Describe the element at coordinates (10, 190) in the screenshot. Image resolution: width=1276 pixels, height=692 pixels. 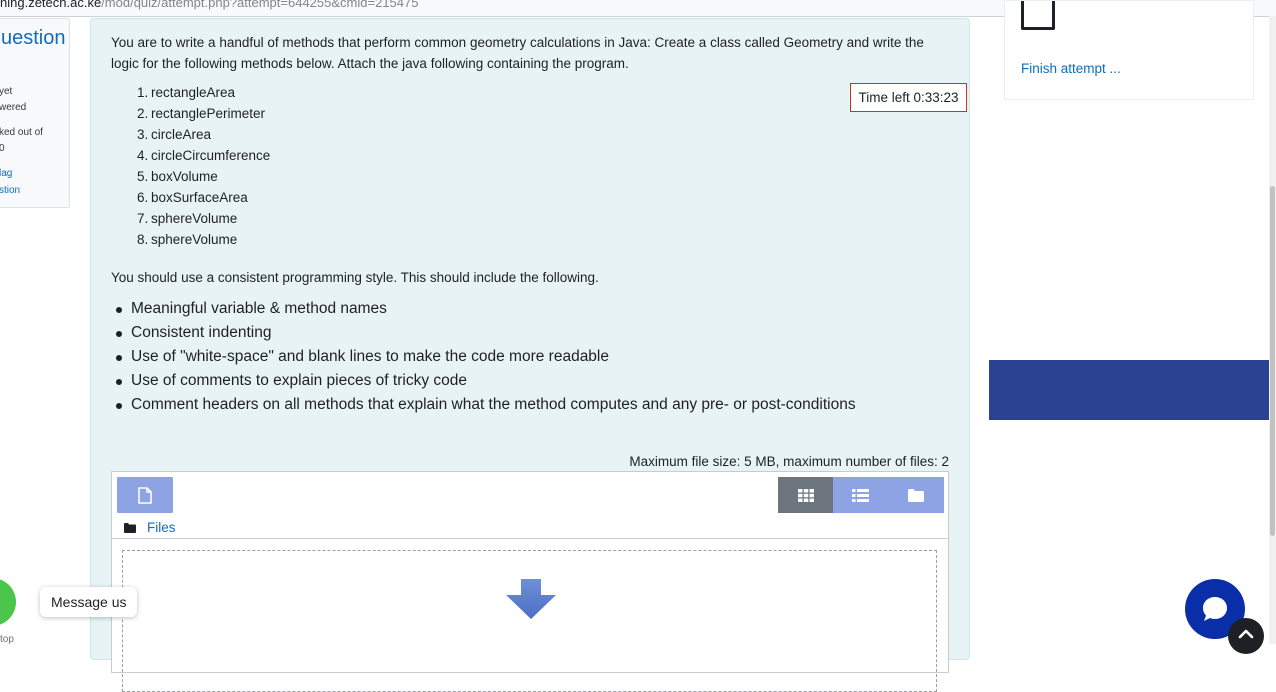
I see `flag-question-link-2: stion` at that location.